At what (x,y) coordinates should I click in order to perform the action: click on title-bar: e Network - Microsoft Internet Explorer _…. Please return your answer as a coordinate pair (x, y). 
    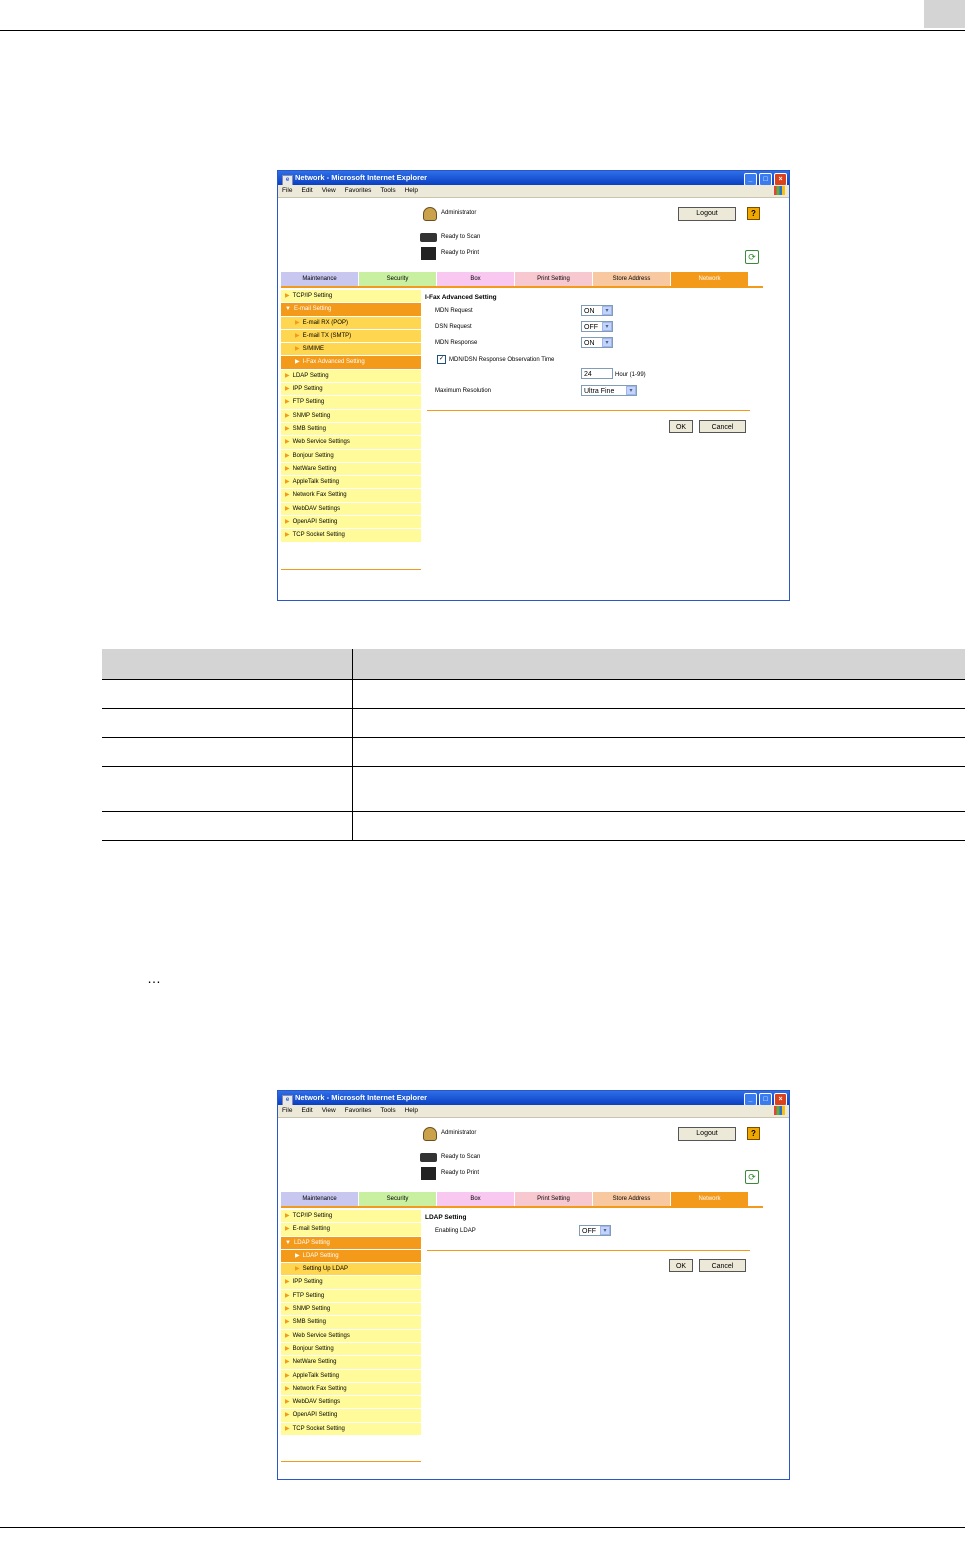
    Looking at the image, I should click on (533, 178).